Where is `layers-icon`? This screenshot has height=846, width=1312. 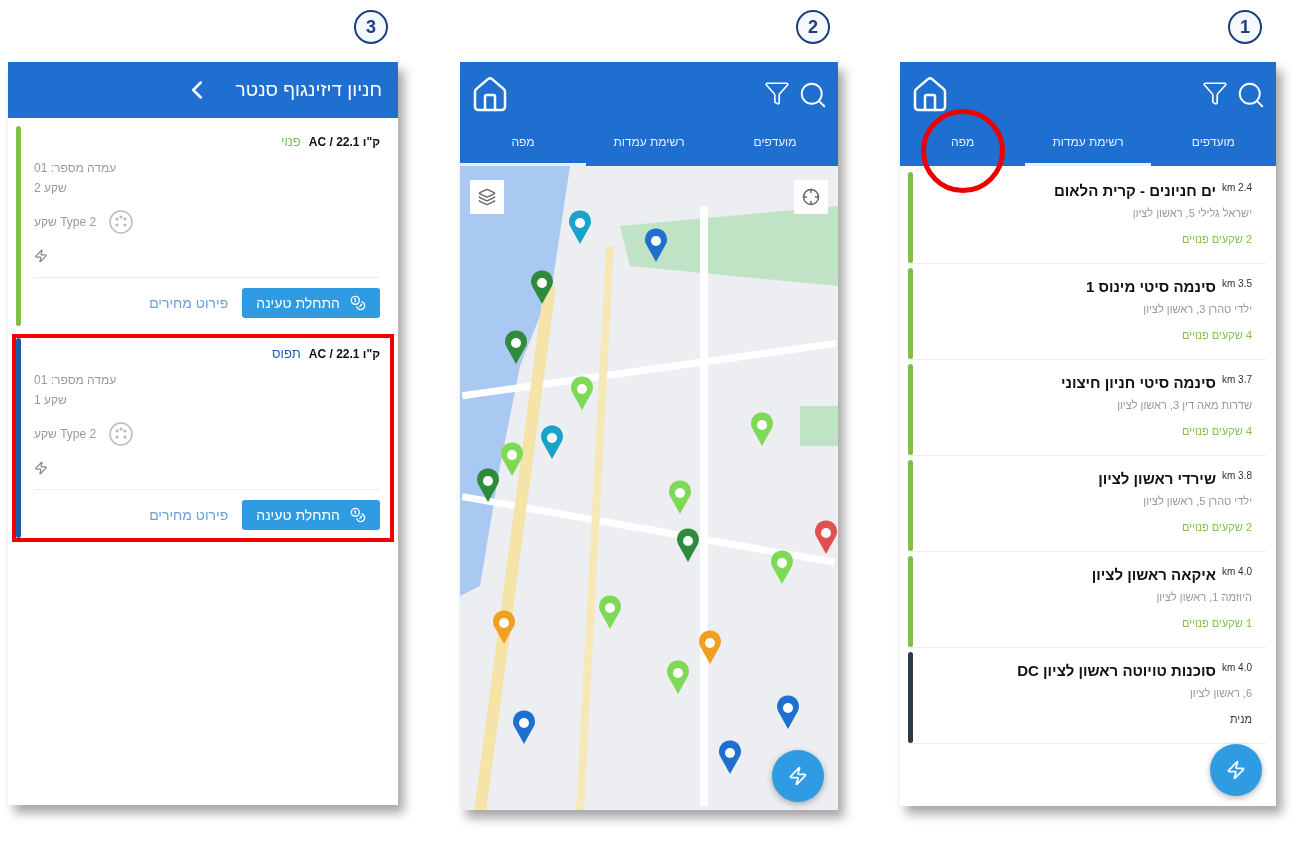 layers-icon is located at coordinates (487, 197).